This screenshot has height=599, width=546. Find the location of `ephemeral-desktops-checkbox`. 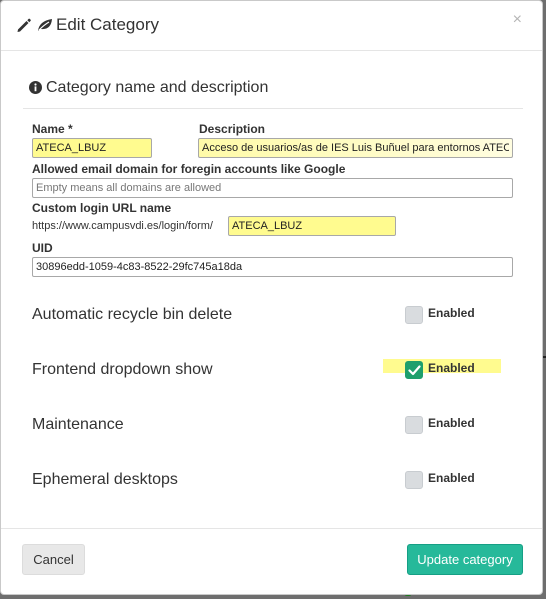

ephemeral-desktops-checkbox is located at coordinates (414, 480).